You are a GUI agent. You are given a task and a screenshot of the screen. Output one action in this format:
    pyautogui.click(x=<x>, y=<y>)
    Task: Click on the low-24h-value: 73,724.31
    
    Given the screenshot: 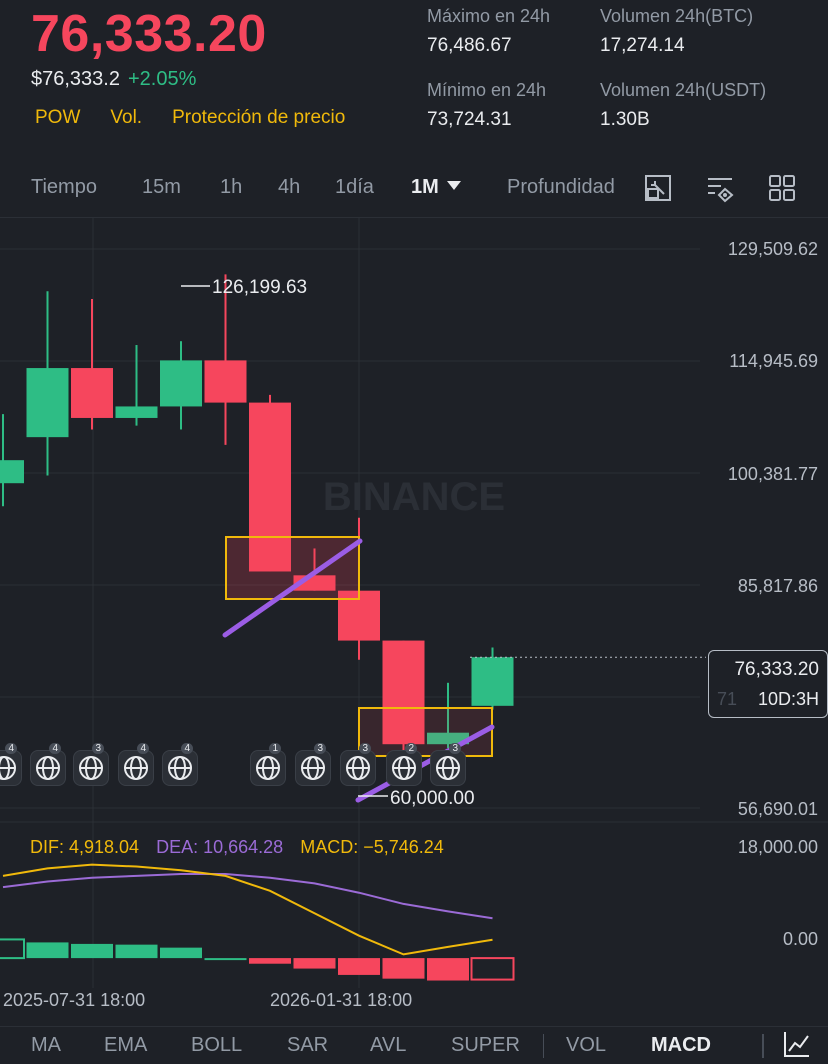 What is the action you would take?
    pyautogui.click(x=469, y=119)
    